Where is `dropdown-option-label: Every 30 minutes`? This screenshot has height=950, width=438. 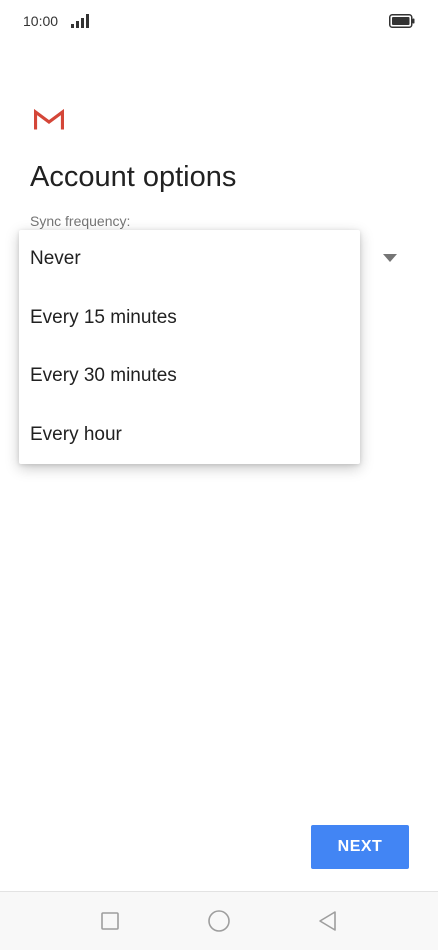 dropdown-option-label: Every 30 minutes is located at coordinates (103, 375).